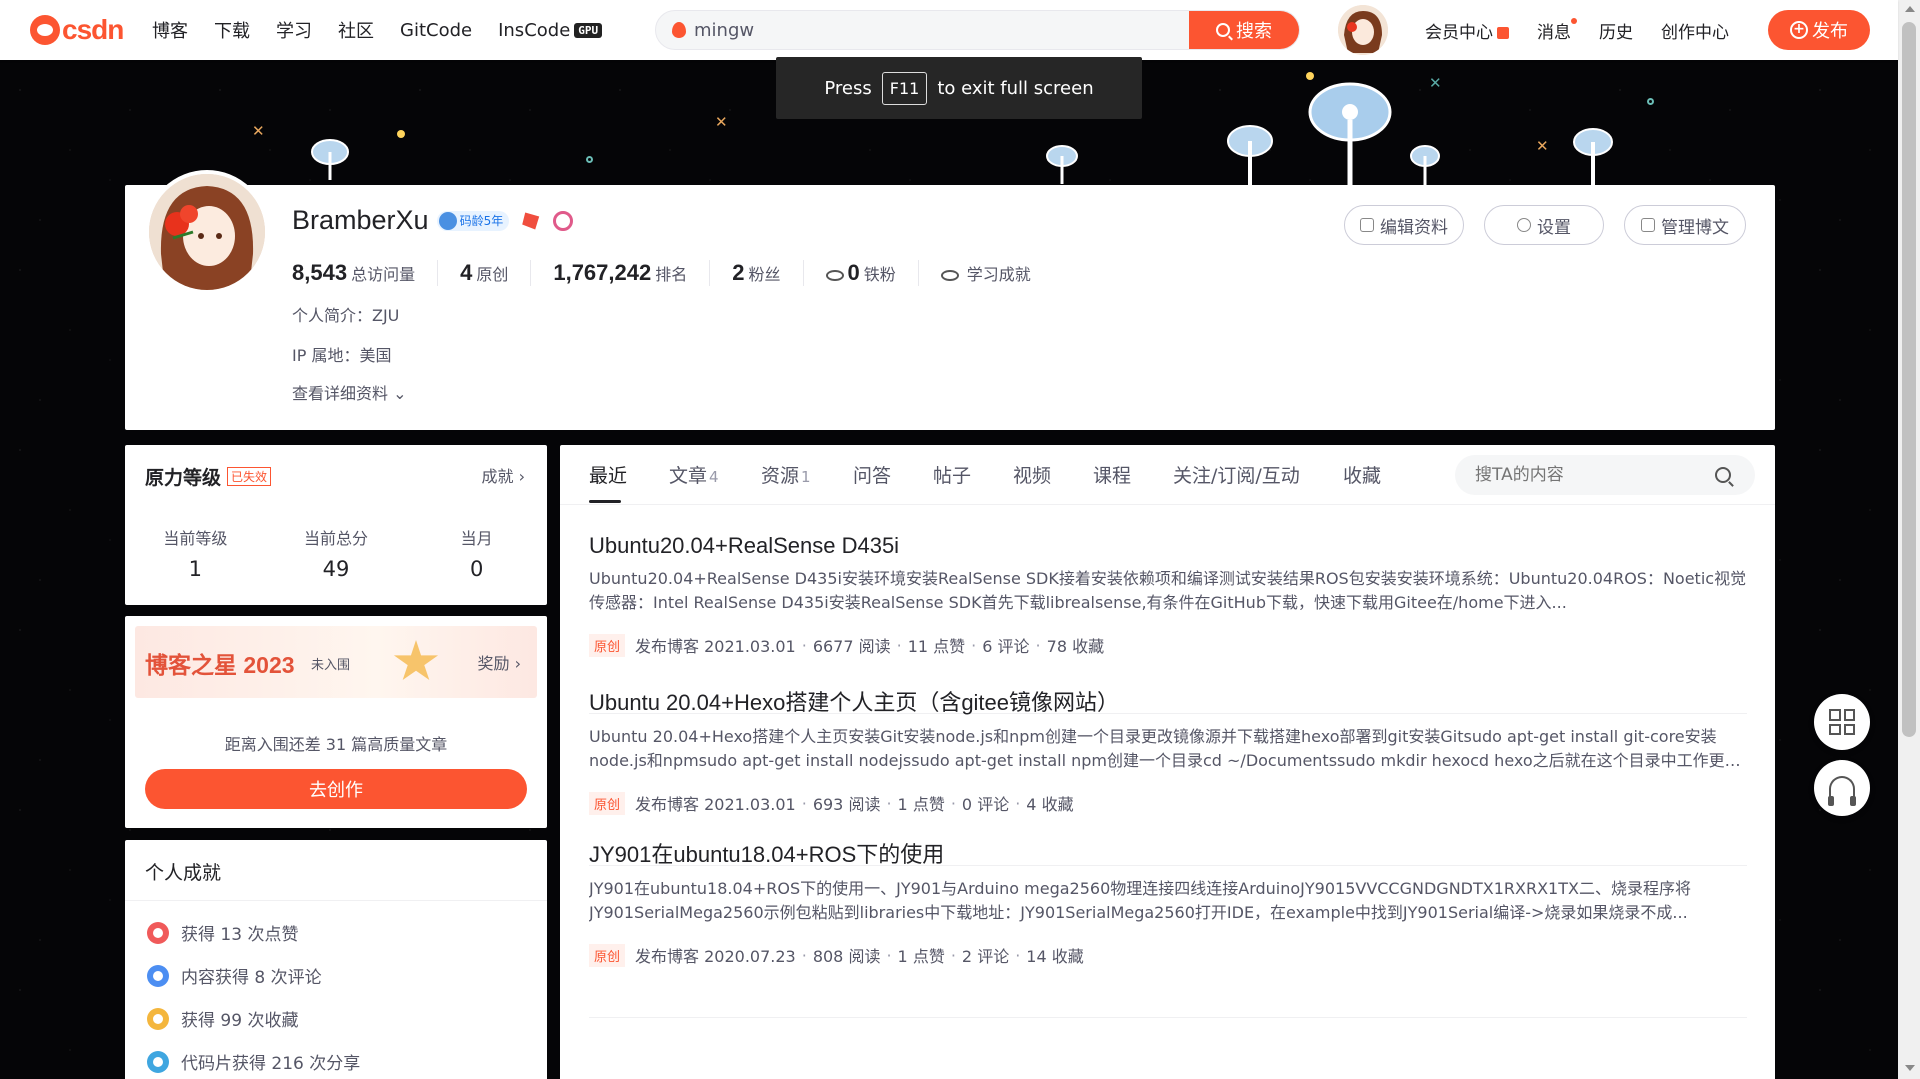 Image resolution: width=1920 pixels, height=1079 pixels. Describe the element at coordinates (679, 30) in the screenshot. I see `hot-flame-icon` at that location.